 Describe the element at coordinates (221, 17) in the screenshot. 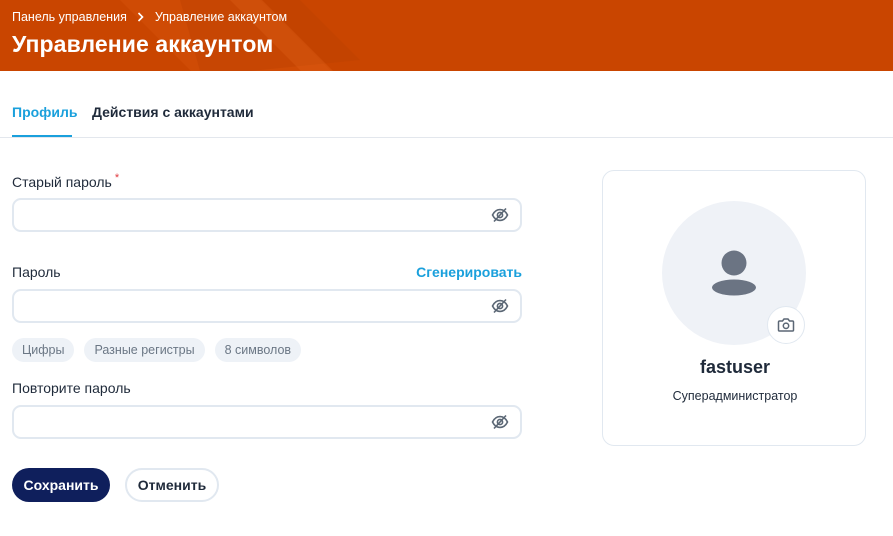

I see `breadcrumb-item-current: Управление аккаунтом` at that location.